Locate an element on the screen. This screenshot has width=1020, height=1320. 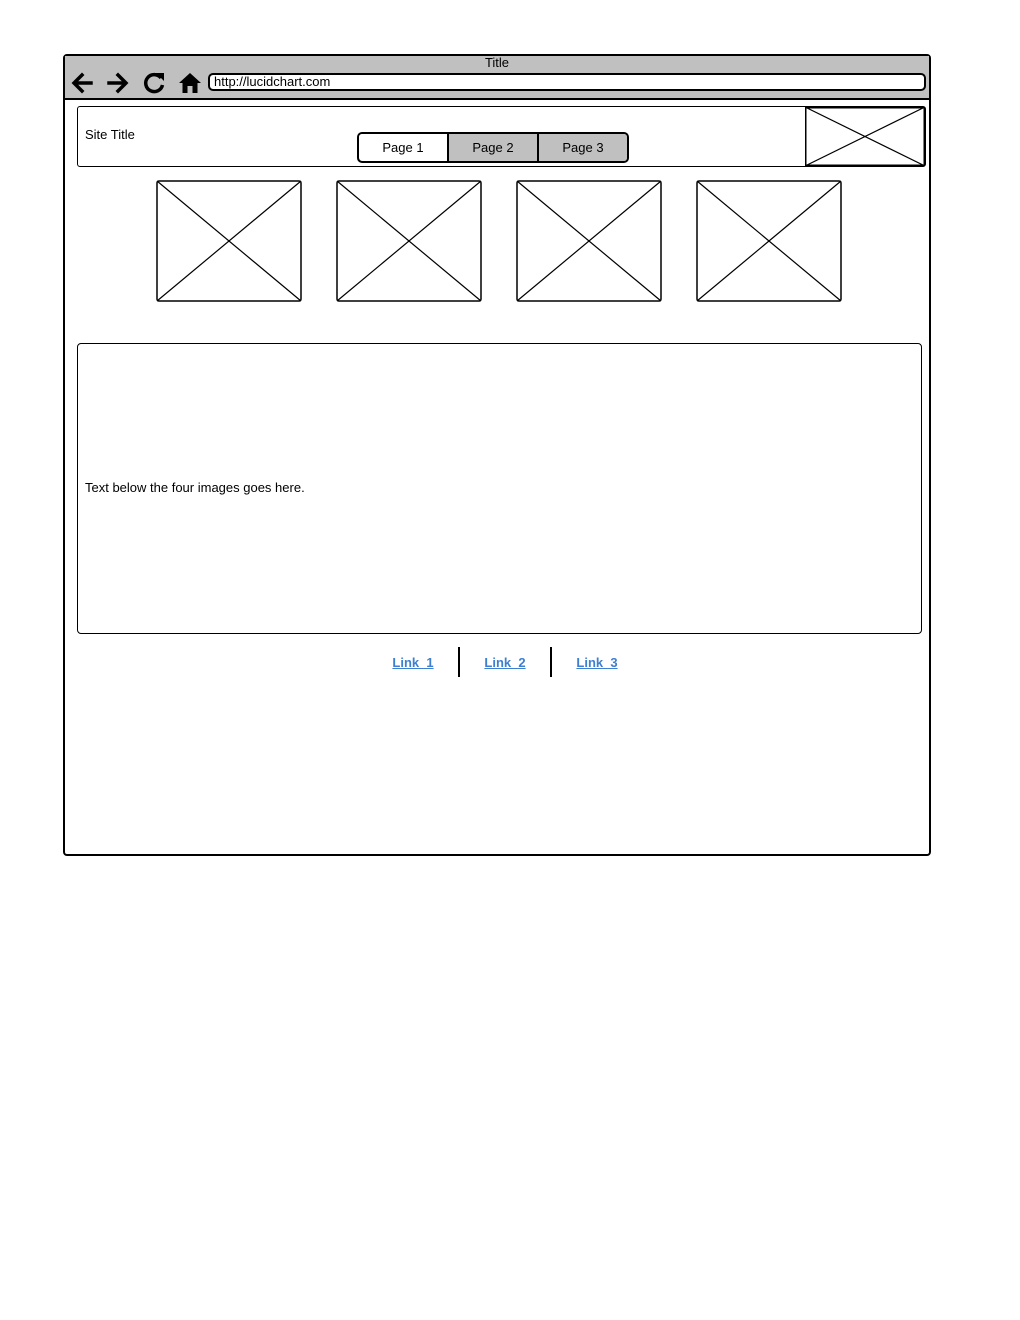
footer-link-3: Link_3 is located at coordinates (597, 662).